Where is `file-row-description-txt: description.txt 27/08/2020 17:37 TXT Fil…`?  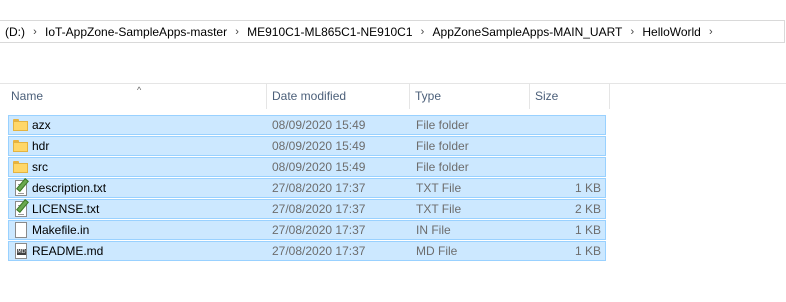 file-row-description-txt: description.txt 27/08/2020 17:37 TXT Fil… is located at coordinates (307, 188).